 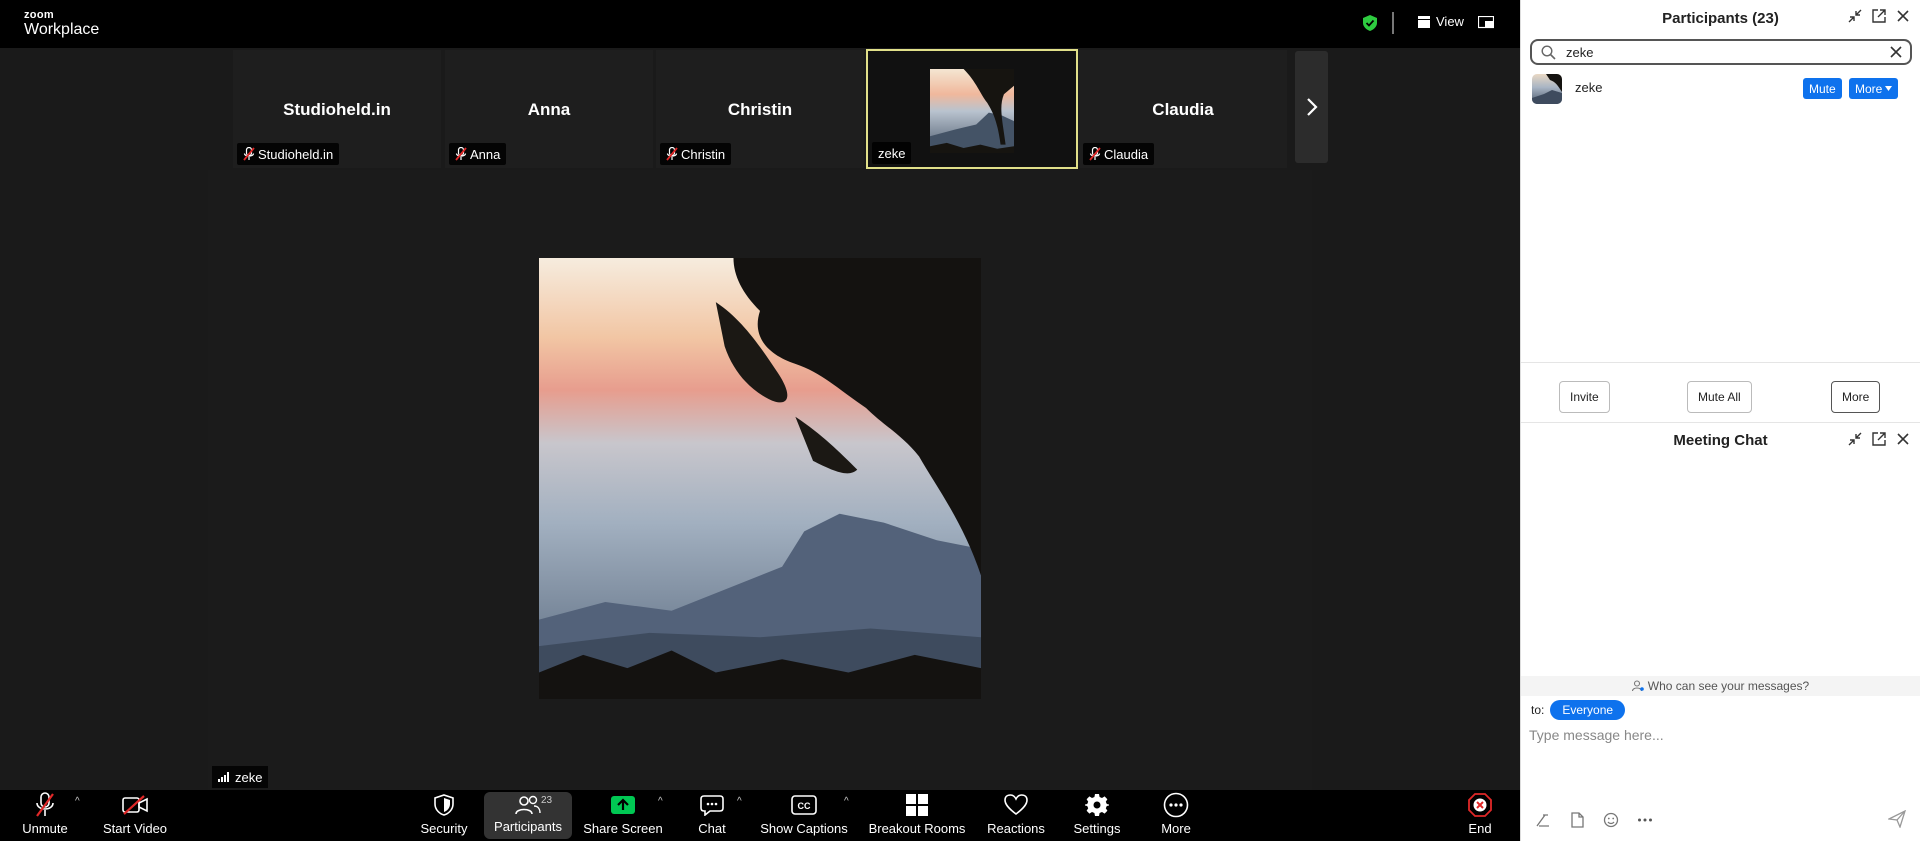 I want to click on participants-panel-controls, so click(x=1879, y=16).